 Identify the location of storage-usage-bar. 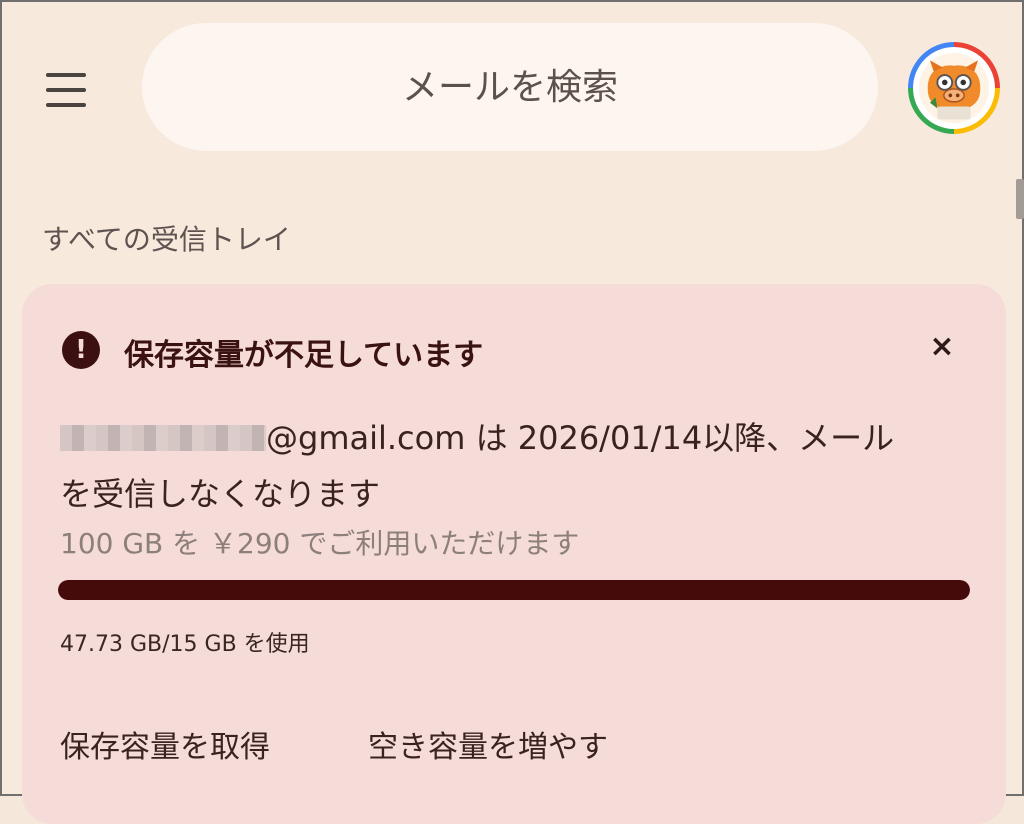
(514, 590).